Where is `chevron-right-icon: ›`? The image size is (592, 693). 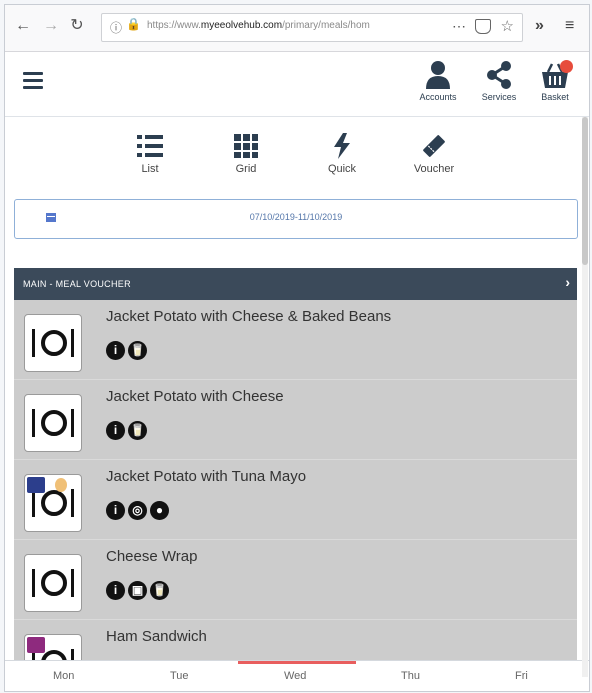 chevron-right-icon: › is located at coordinates (567, 282).